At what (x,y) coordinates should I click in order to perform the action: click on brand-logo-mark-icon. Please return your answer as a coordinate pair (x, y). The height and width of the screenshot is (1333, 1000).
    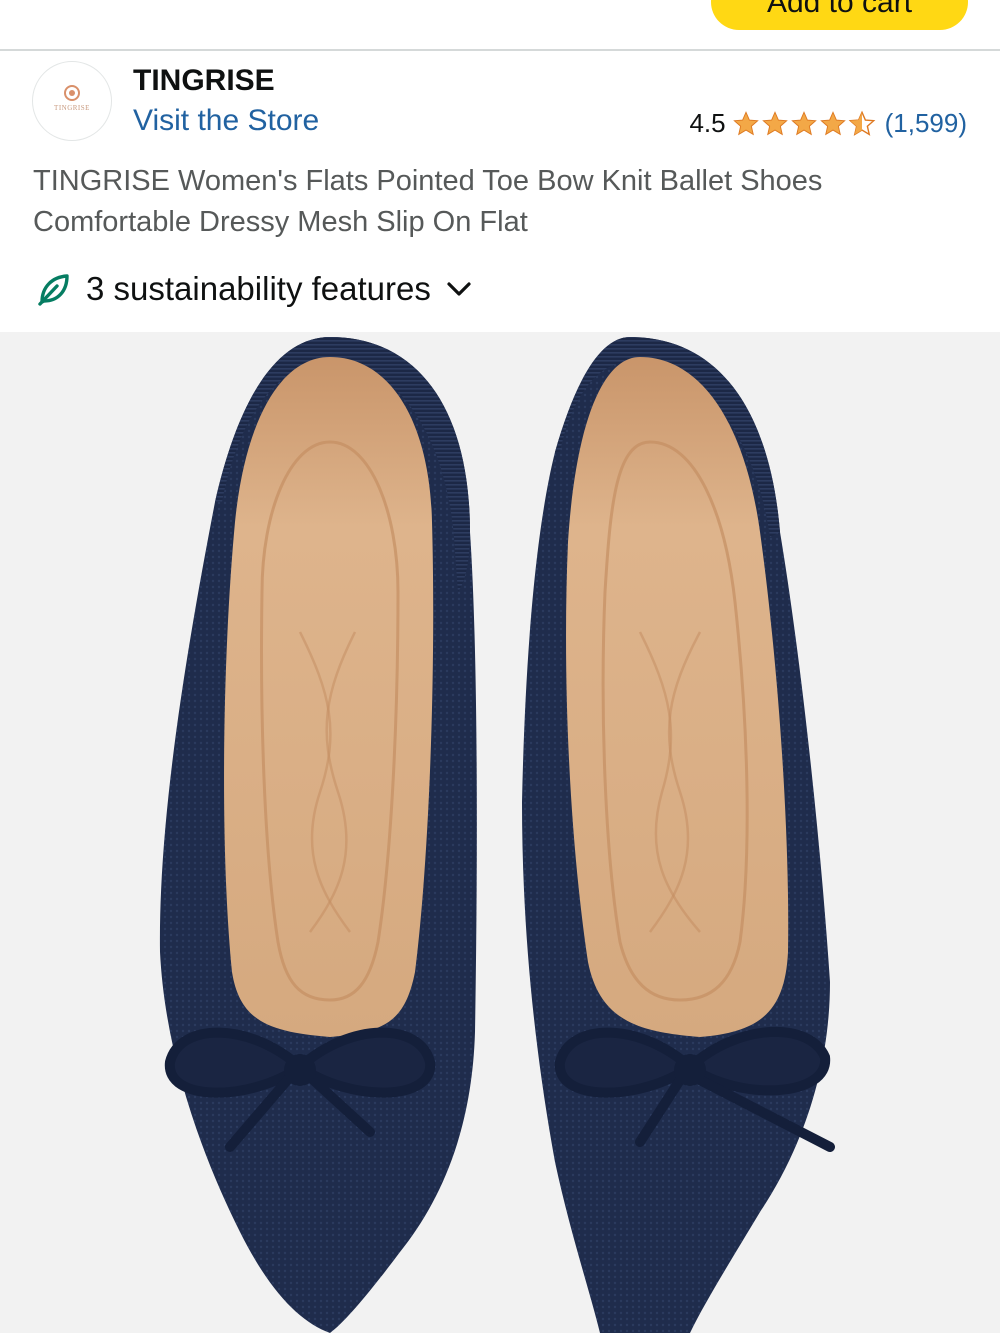
    Looking at the image, I should click on (72, 92).